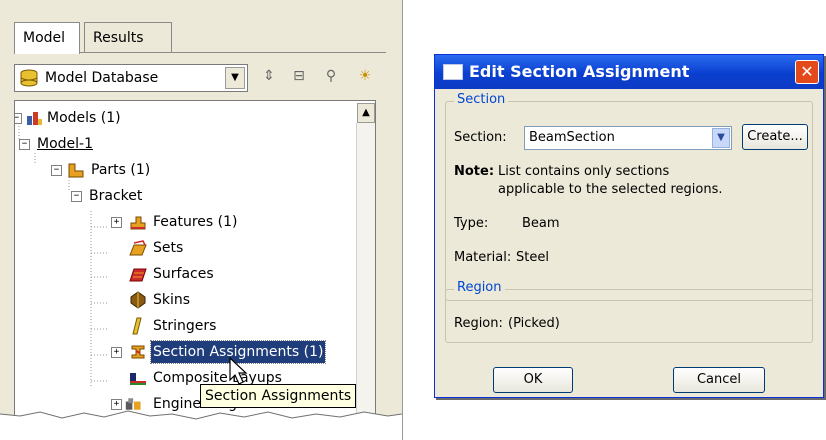  I want to click on tooltip-section-assignments: Section Assignments, so click(278, 396).